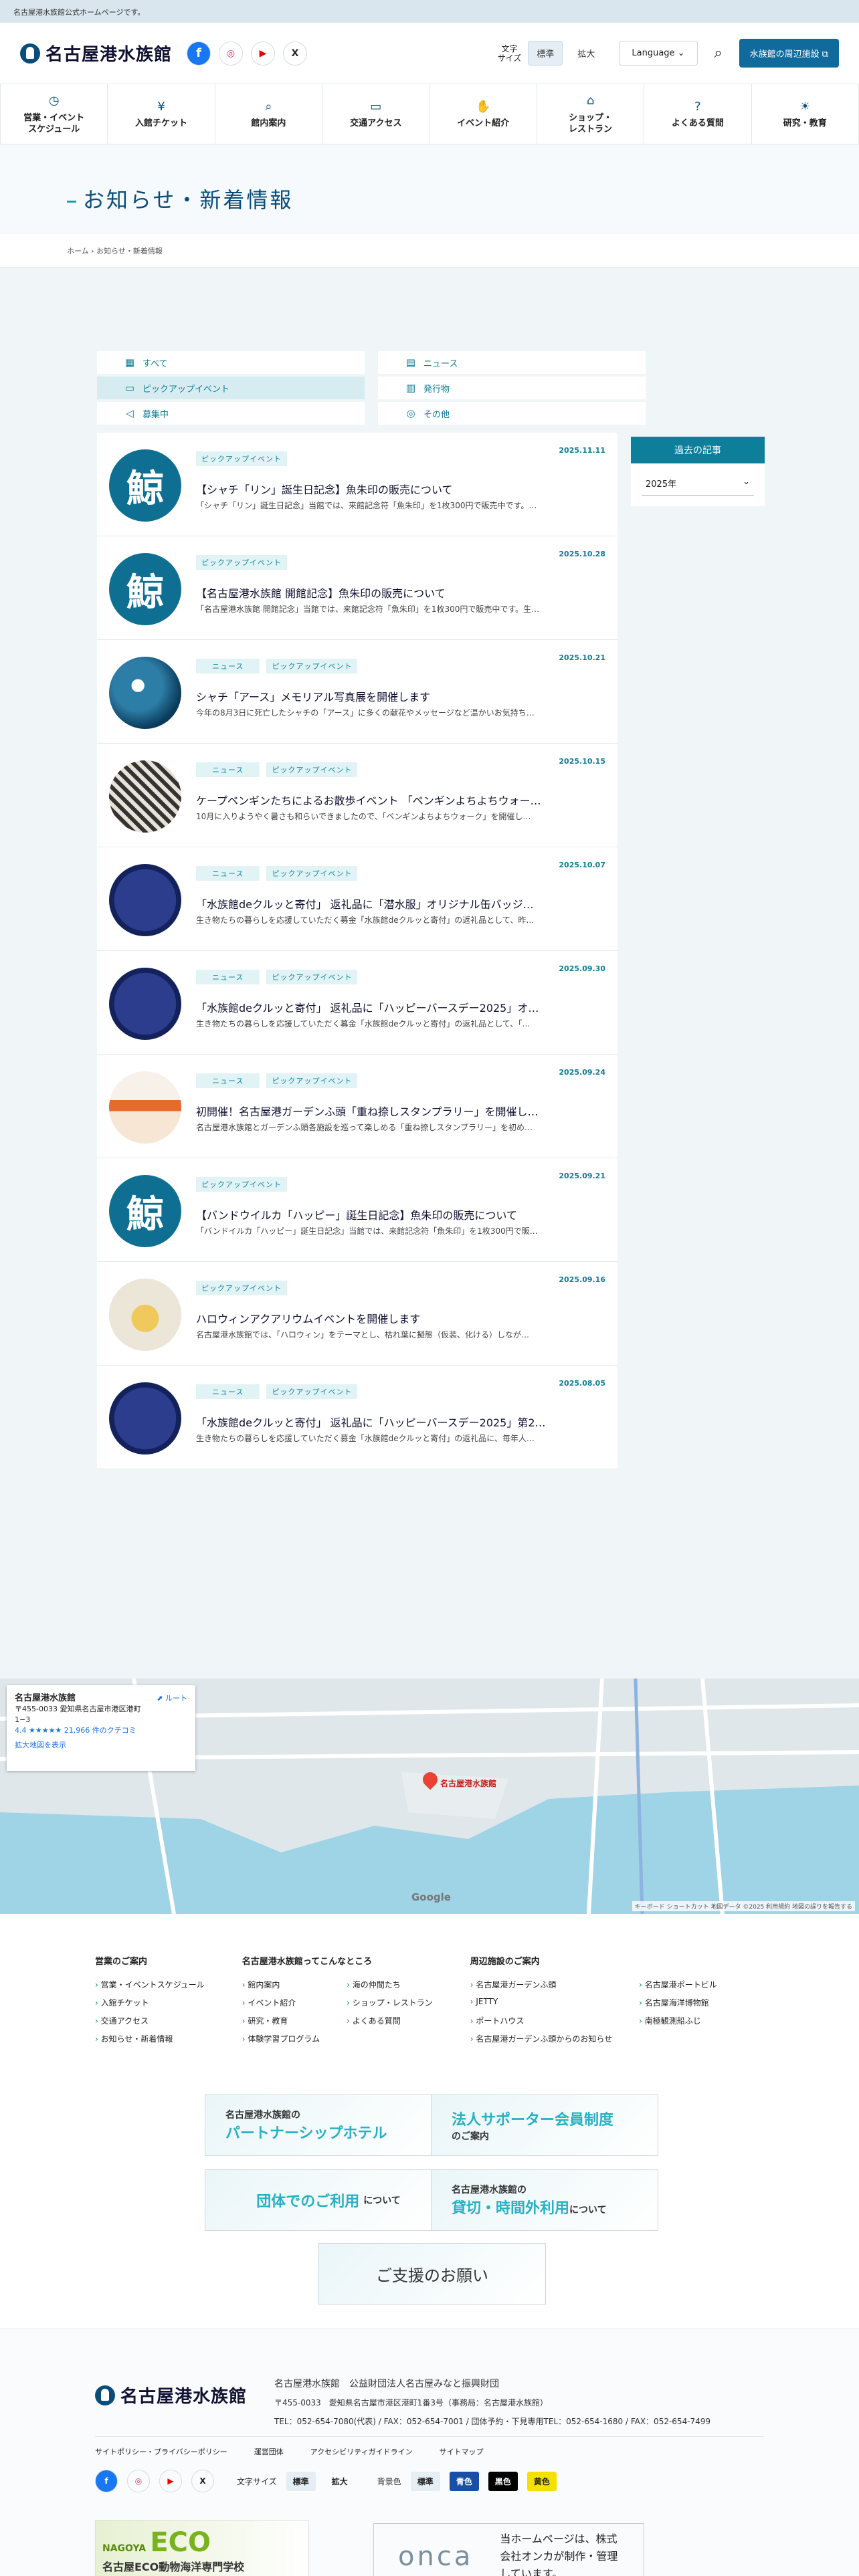 The height and width of the screenshot is (2576, 859). Describe the element at coordinates (231, 414) in the screenshot. I see `filter-item: ◁ 募集中` at that location.